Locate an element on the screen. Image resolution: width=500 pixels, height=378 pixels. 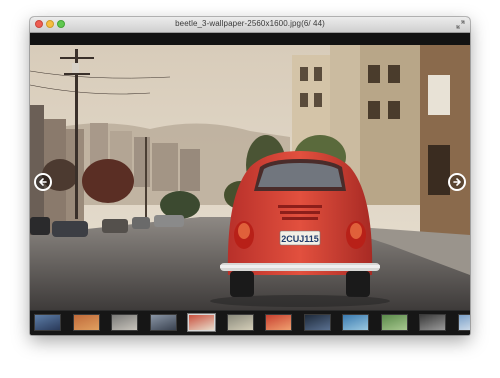
arrow-right-icon is located at coordinates (457, 182).